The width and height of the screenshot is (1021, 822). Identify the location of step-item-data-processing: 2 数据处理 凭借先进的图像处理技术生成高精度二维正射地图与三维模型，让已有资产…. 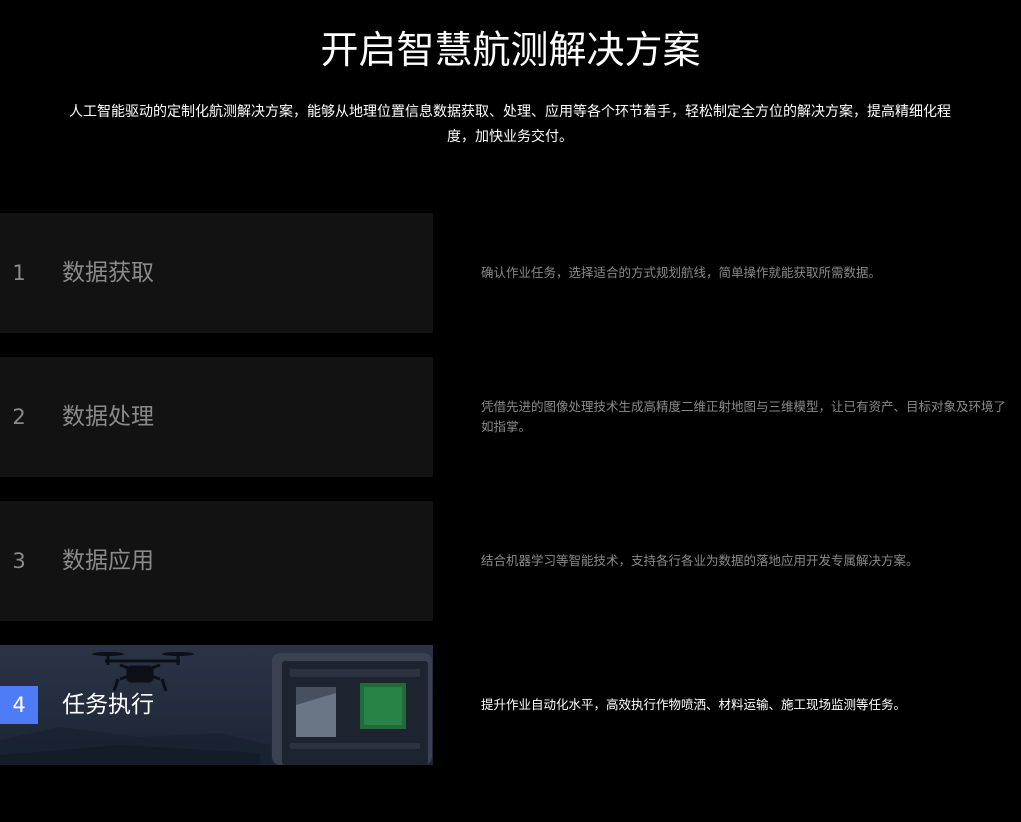
(510, 417).